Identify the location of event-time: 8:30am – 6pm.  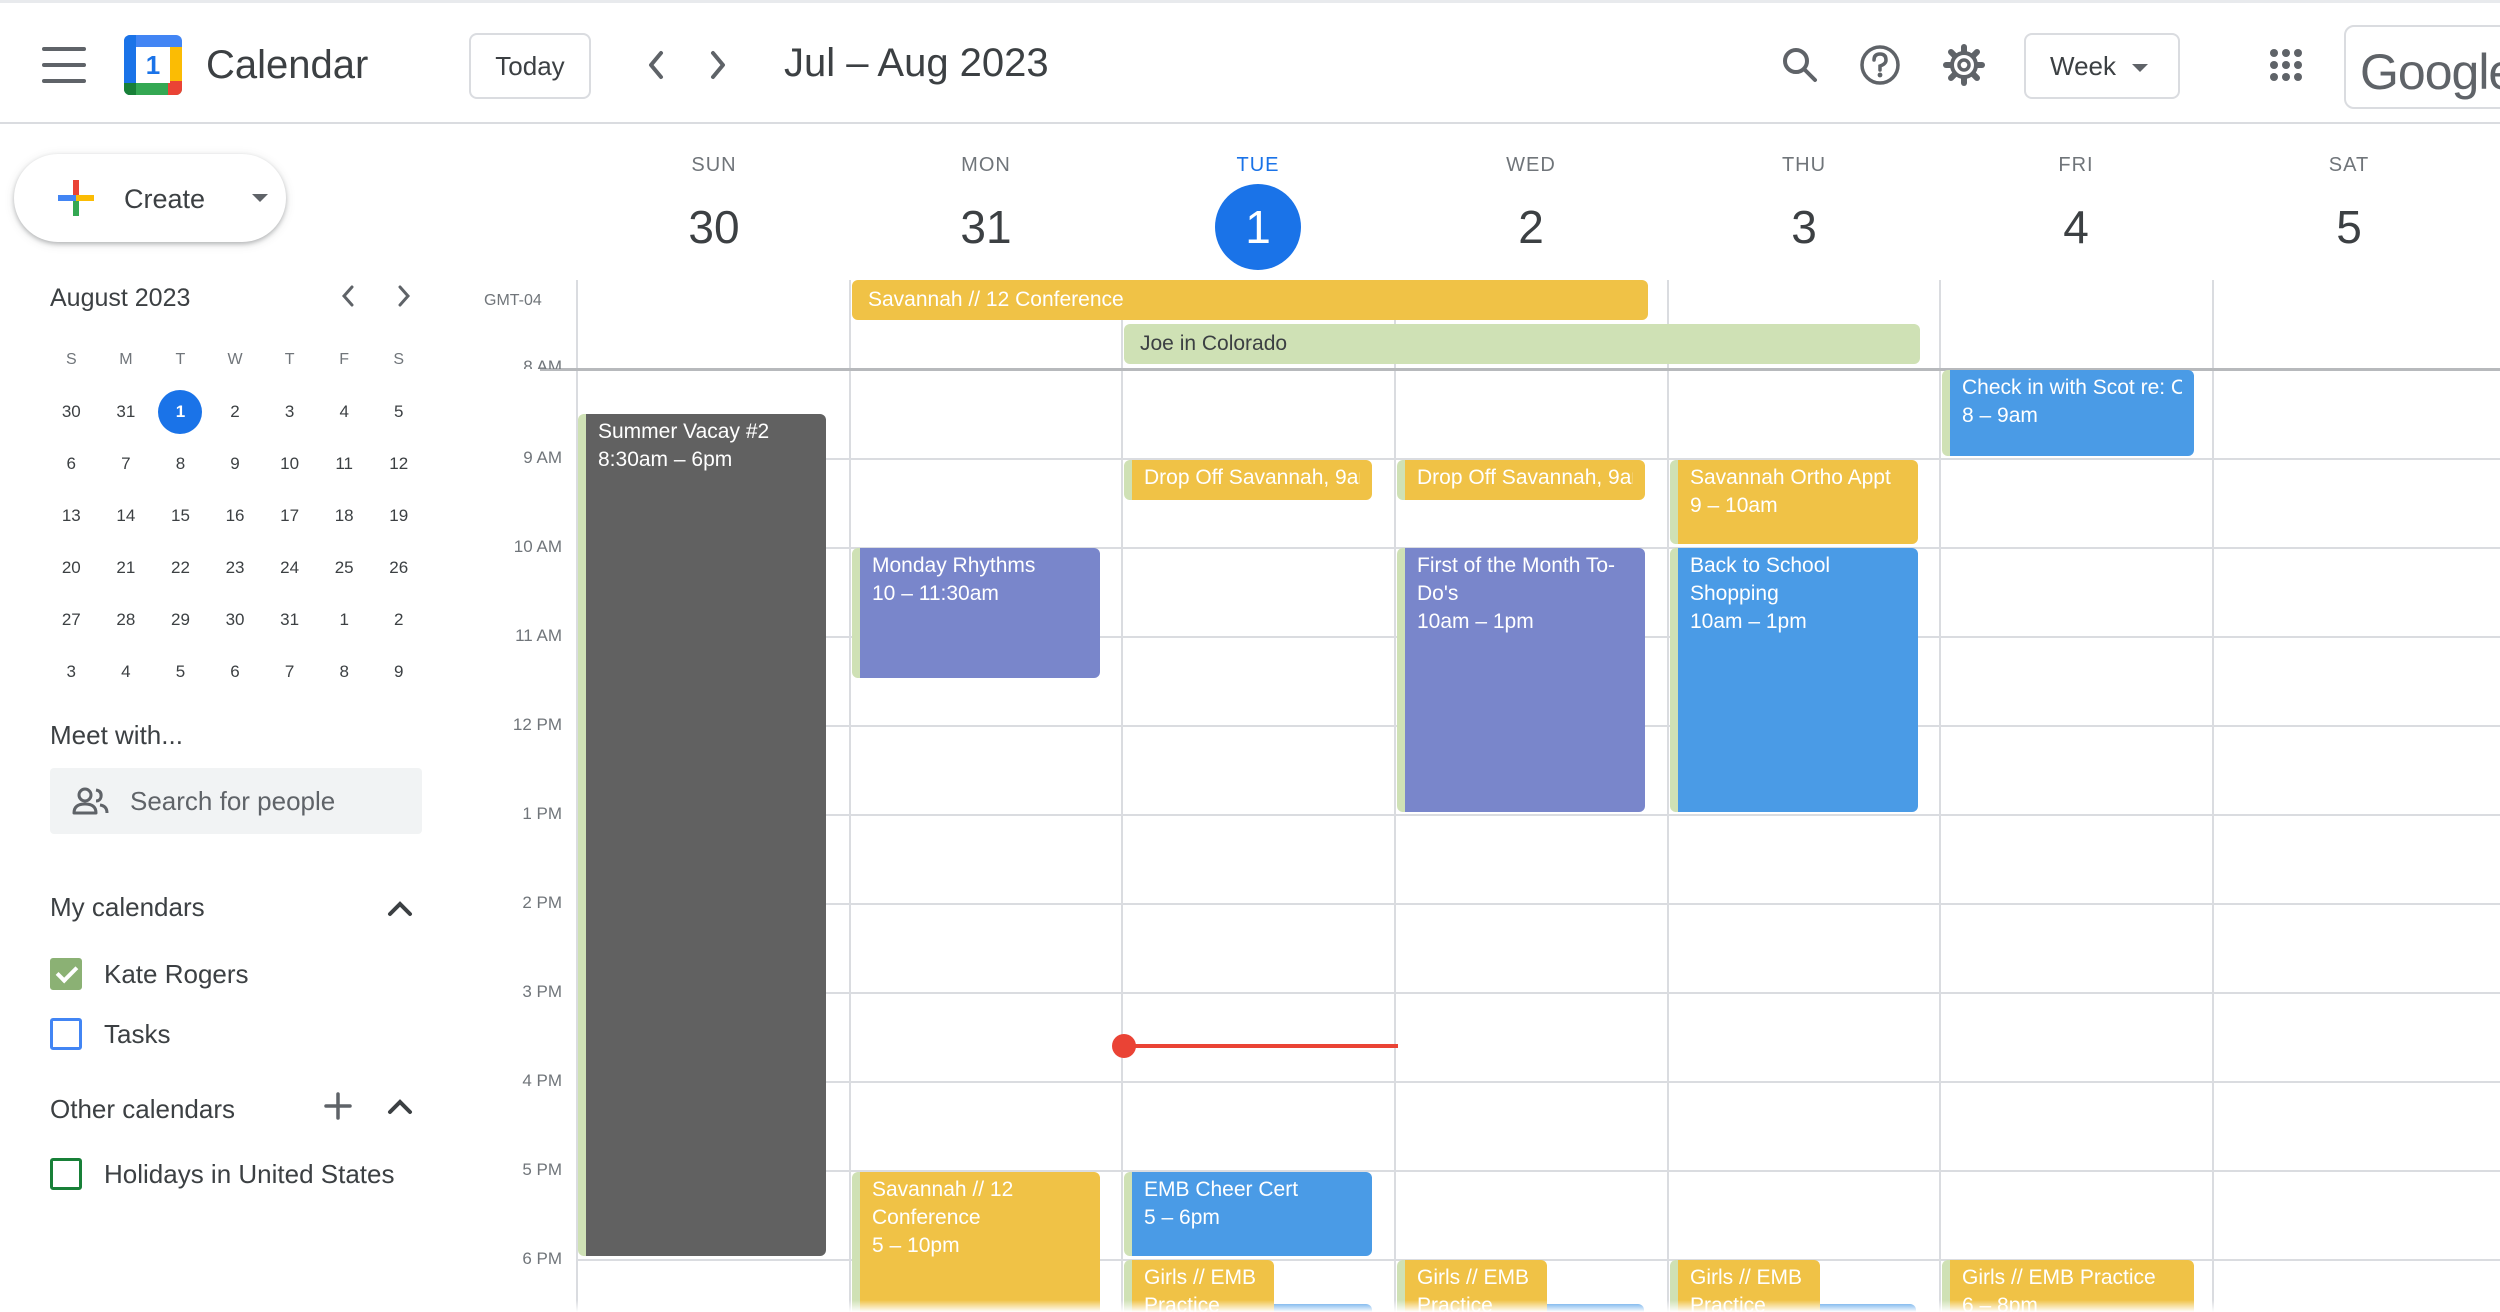
(665, 459).